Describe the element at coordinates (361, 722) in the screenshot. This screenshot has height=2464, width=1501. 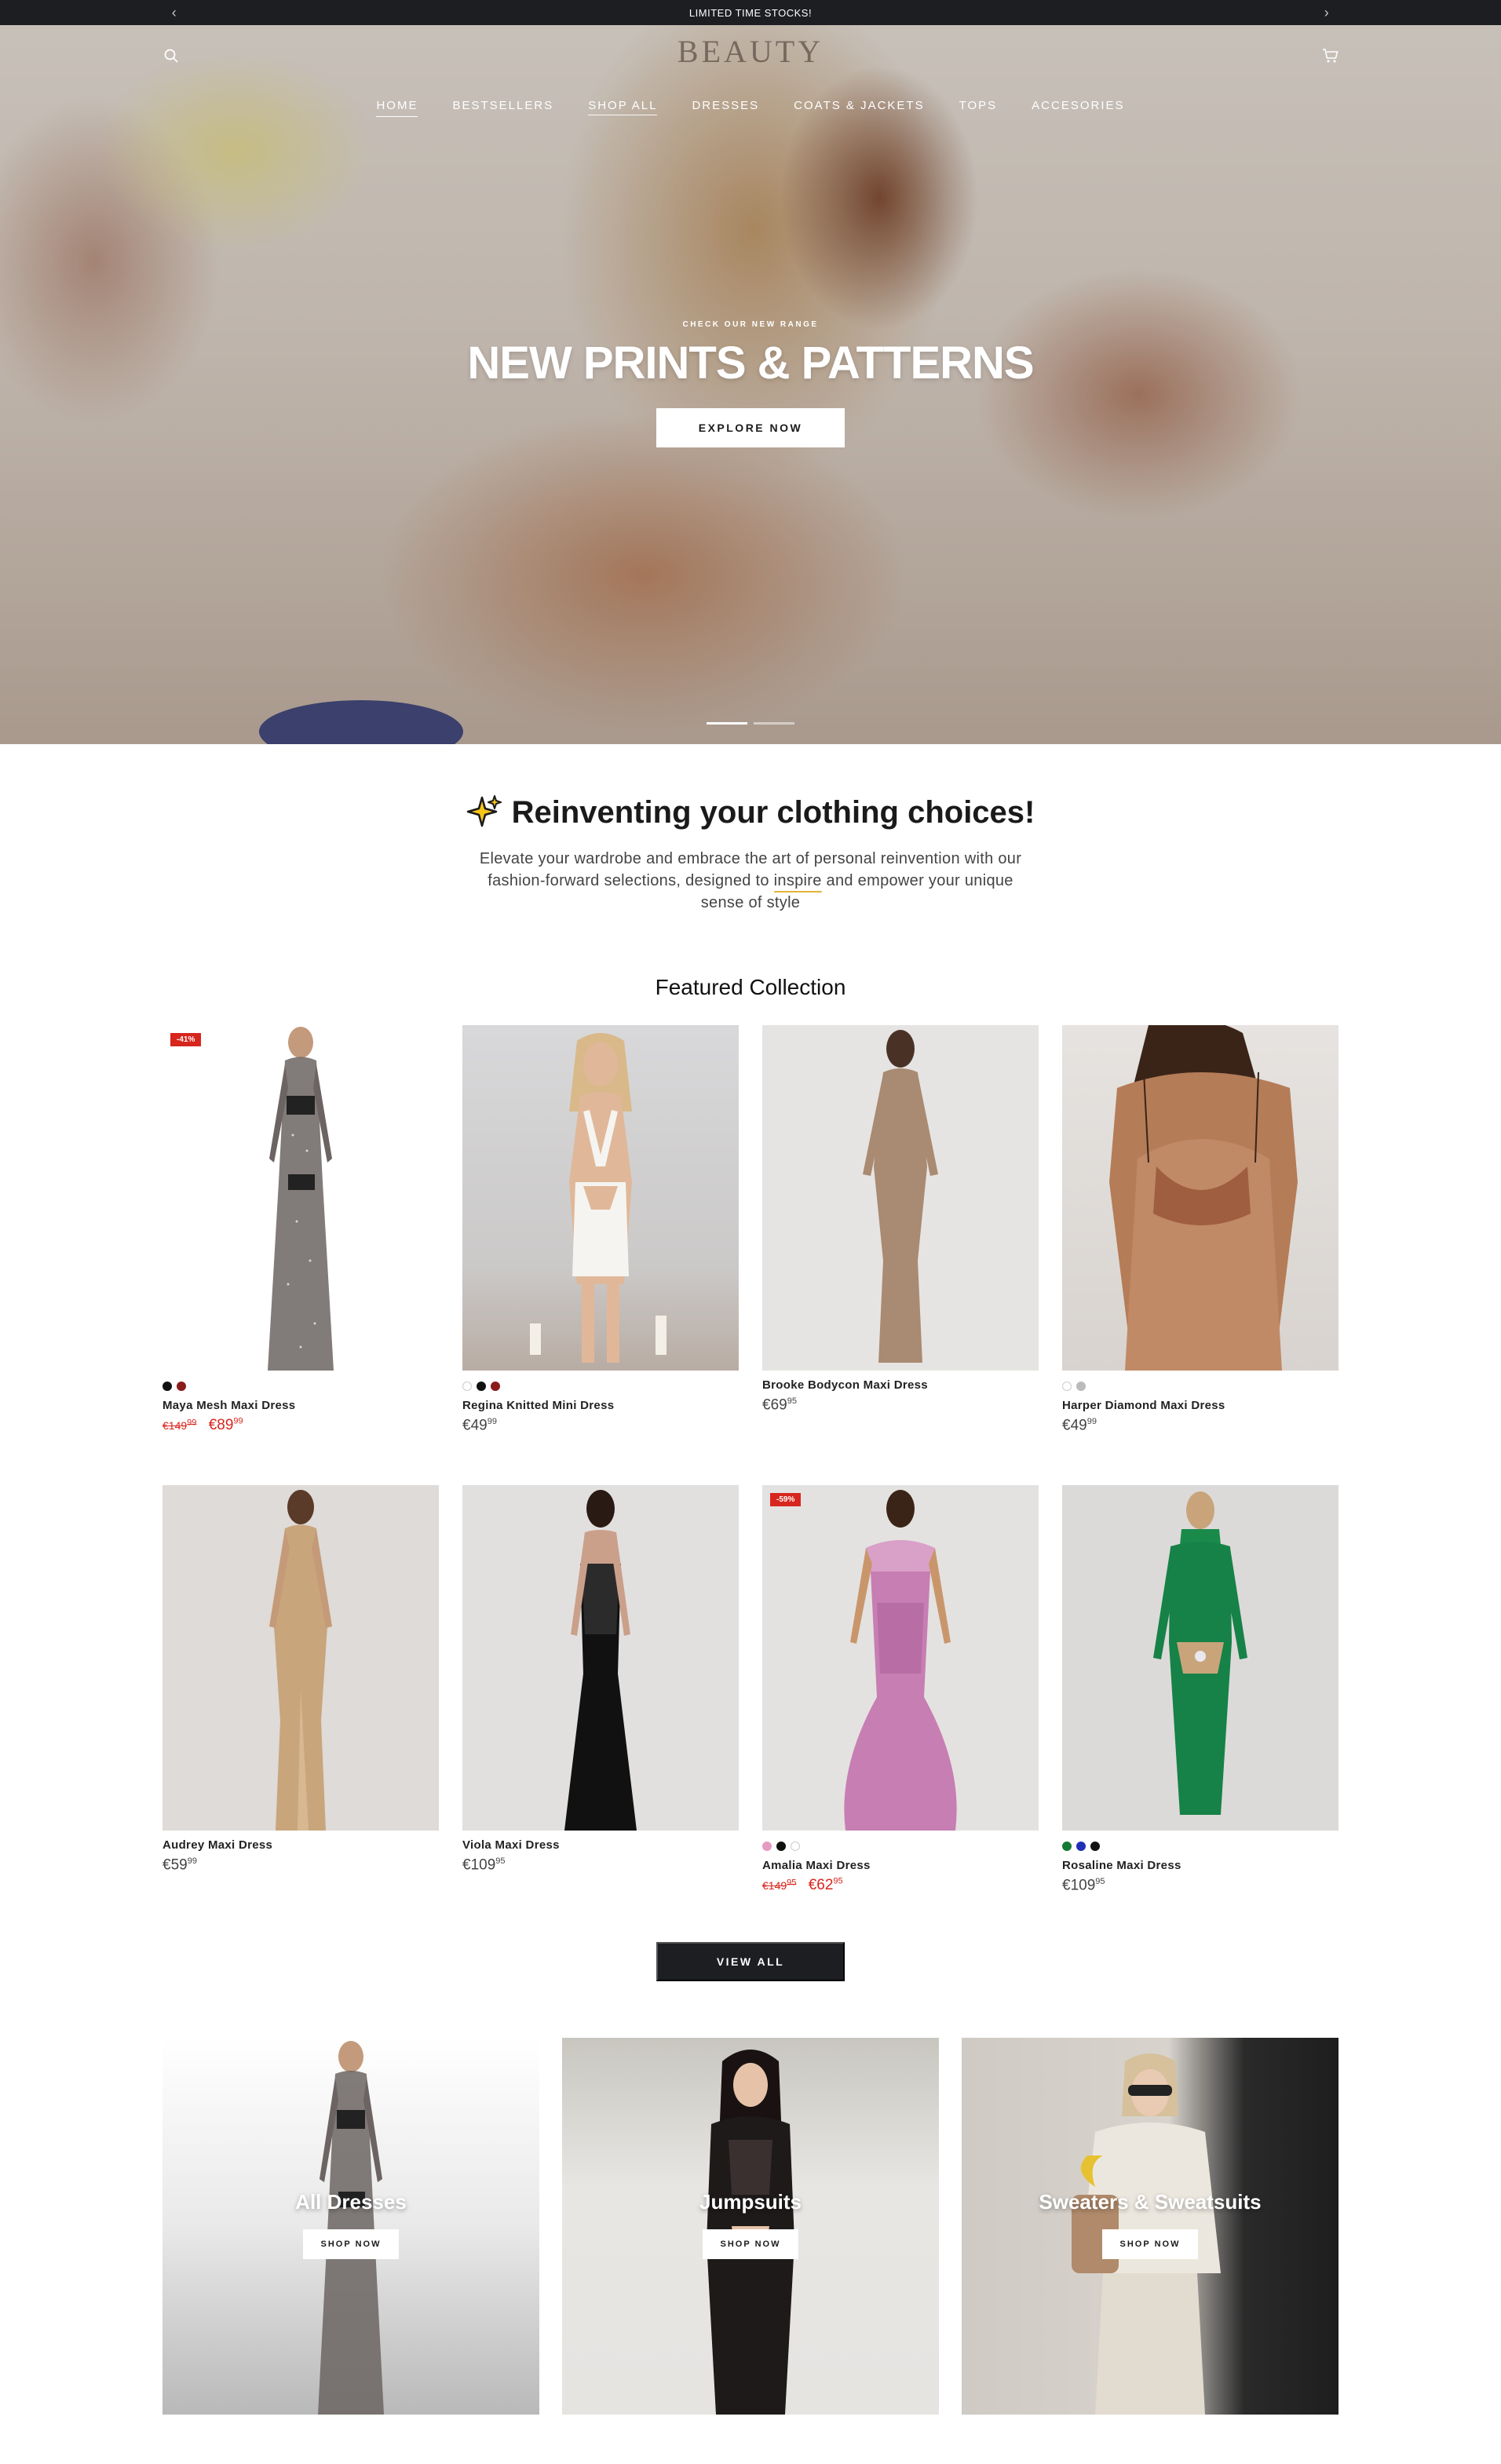
I see `hero-image-detail` at that location.